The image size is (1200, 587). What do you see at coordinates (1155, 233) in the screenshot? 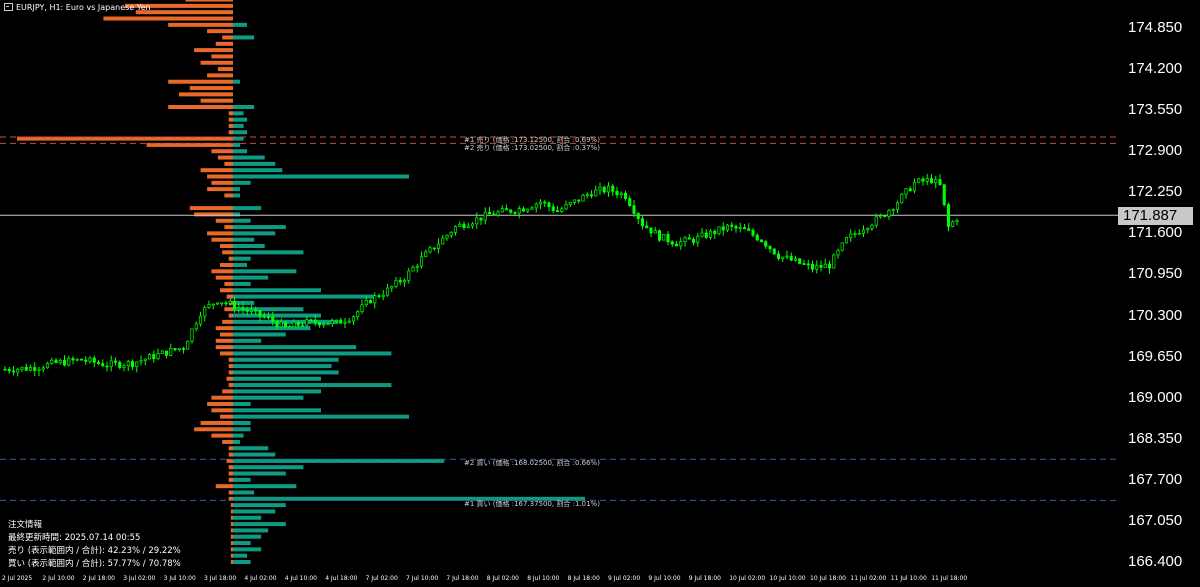
I see `price-tick-label: 171.600` at bounding box center [1155, 233].